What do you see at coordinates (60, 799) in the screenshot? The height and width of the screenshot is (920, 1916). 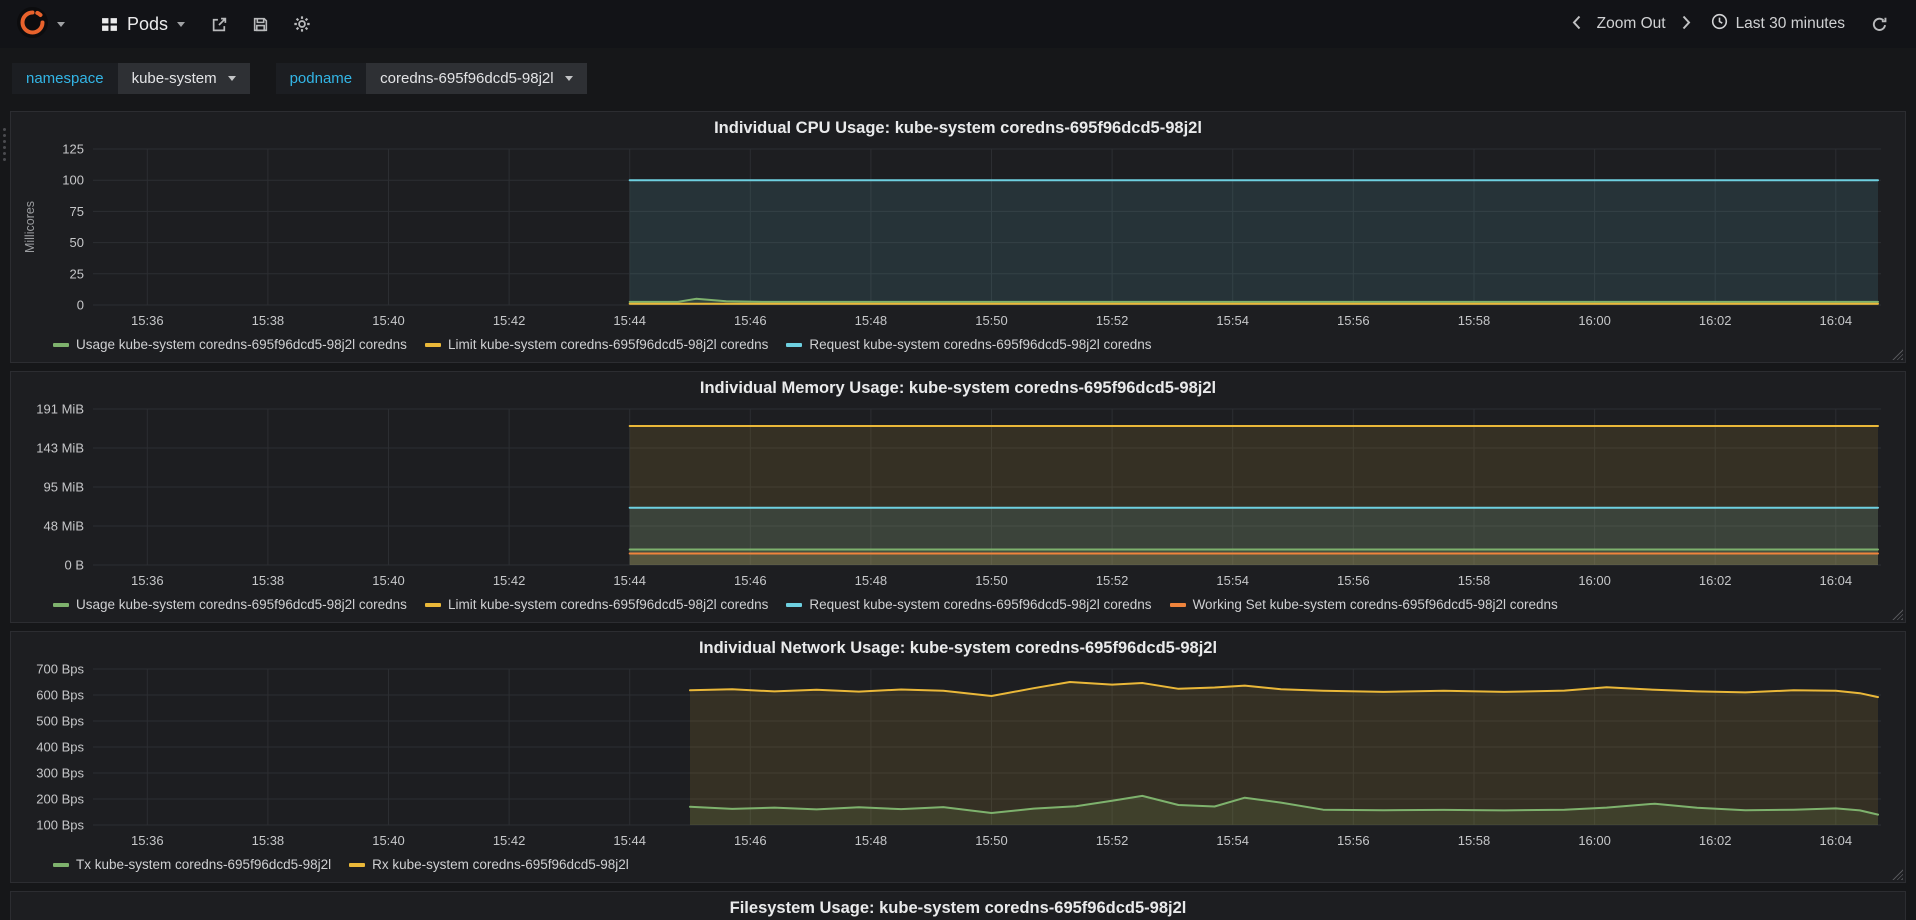 I see `svg-text: 200 Bps` at bounding box center [60, 799].